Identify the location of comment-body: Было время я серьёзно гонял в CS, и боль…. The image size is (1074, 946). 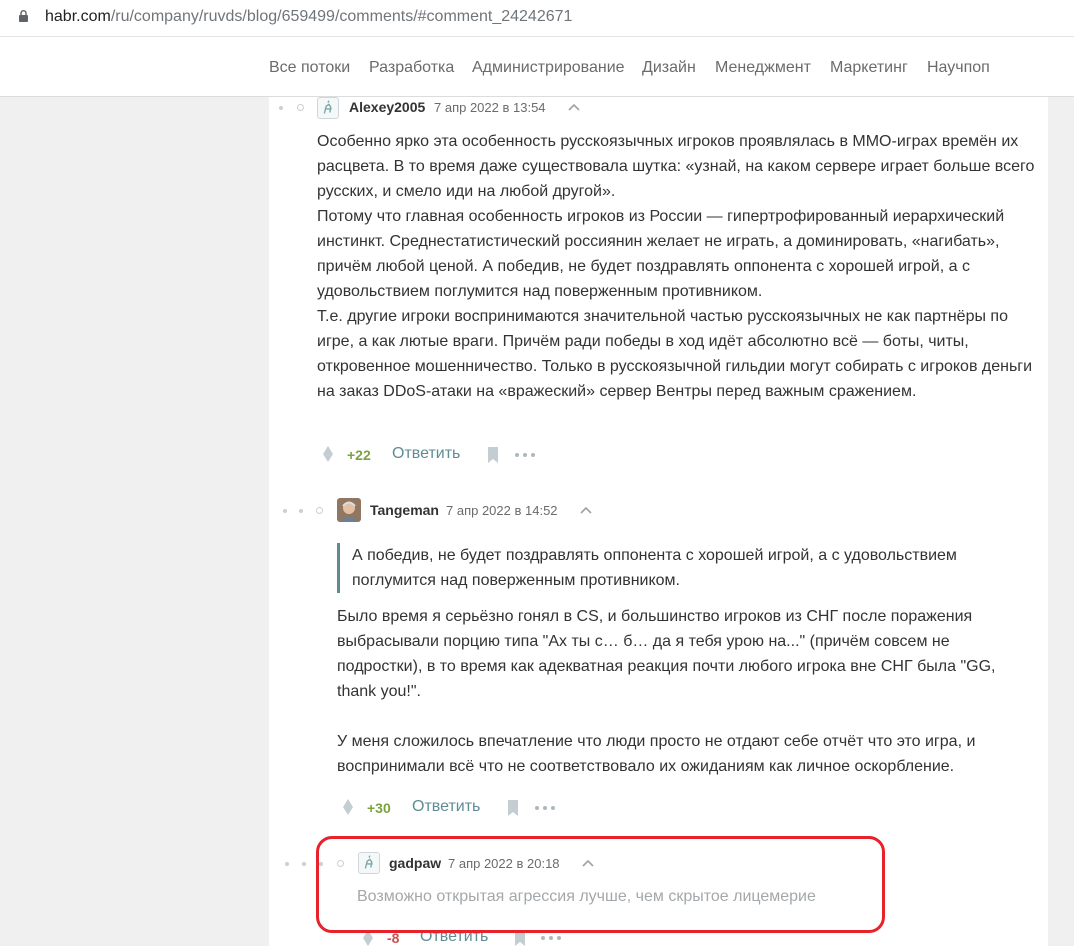
(687, 691).